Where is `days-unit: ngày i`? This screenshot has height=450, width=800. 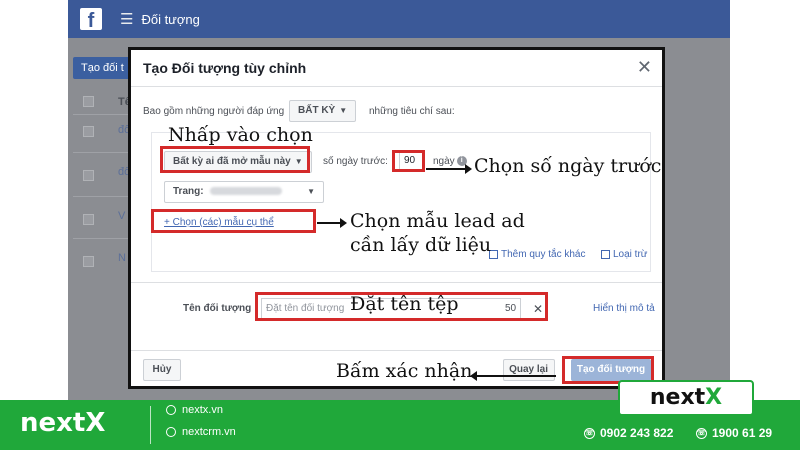
days-unit: ngày i is located at coordinates (450, 161).